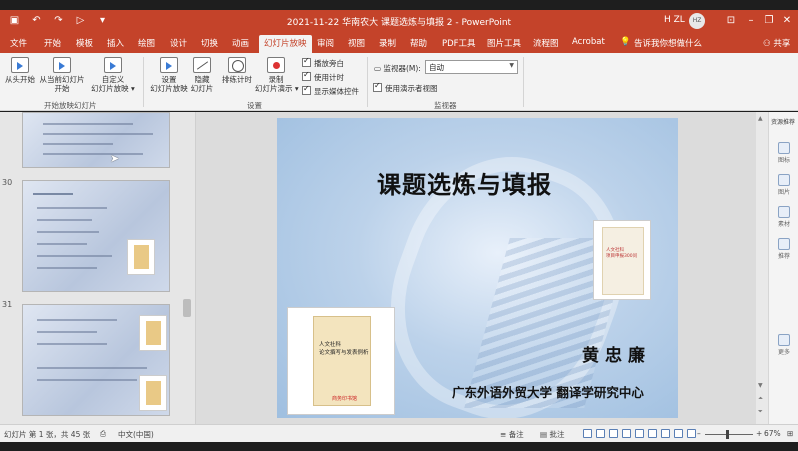 Image resolution: width=798 pixels, height=451 pixels. I want to click on custom-show-label-1: 自定义, so click(113, 79).